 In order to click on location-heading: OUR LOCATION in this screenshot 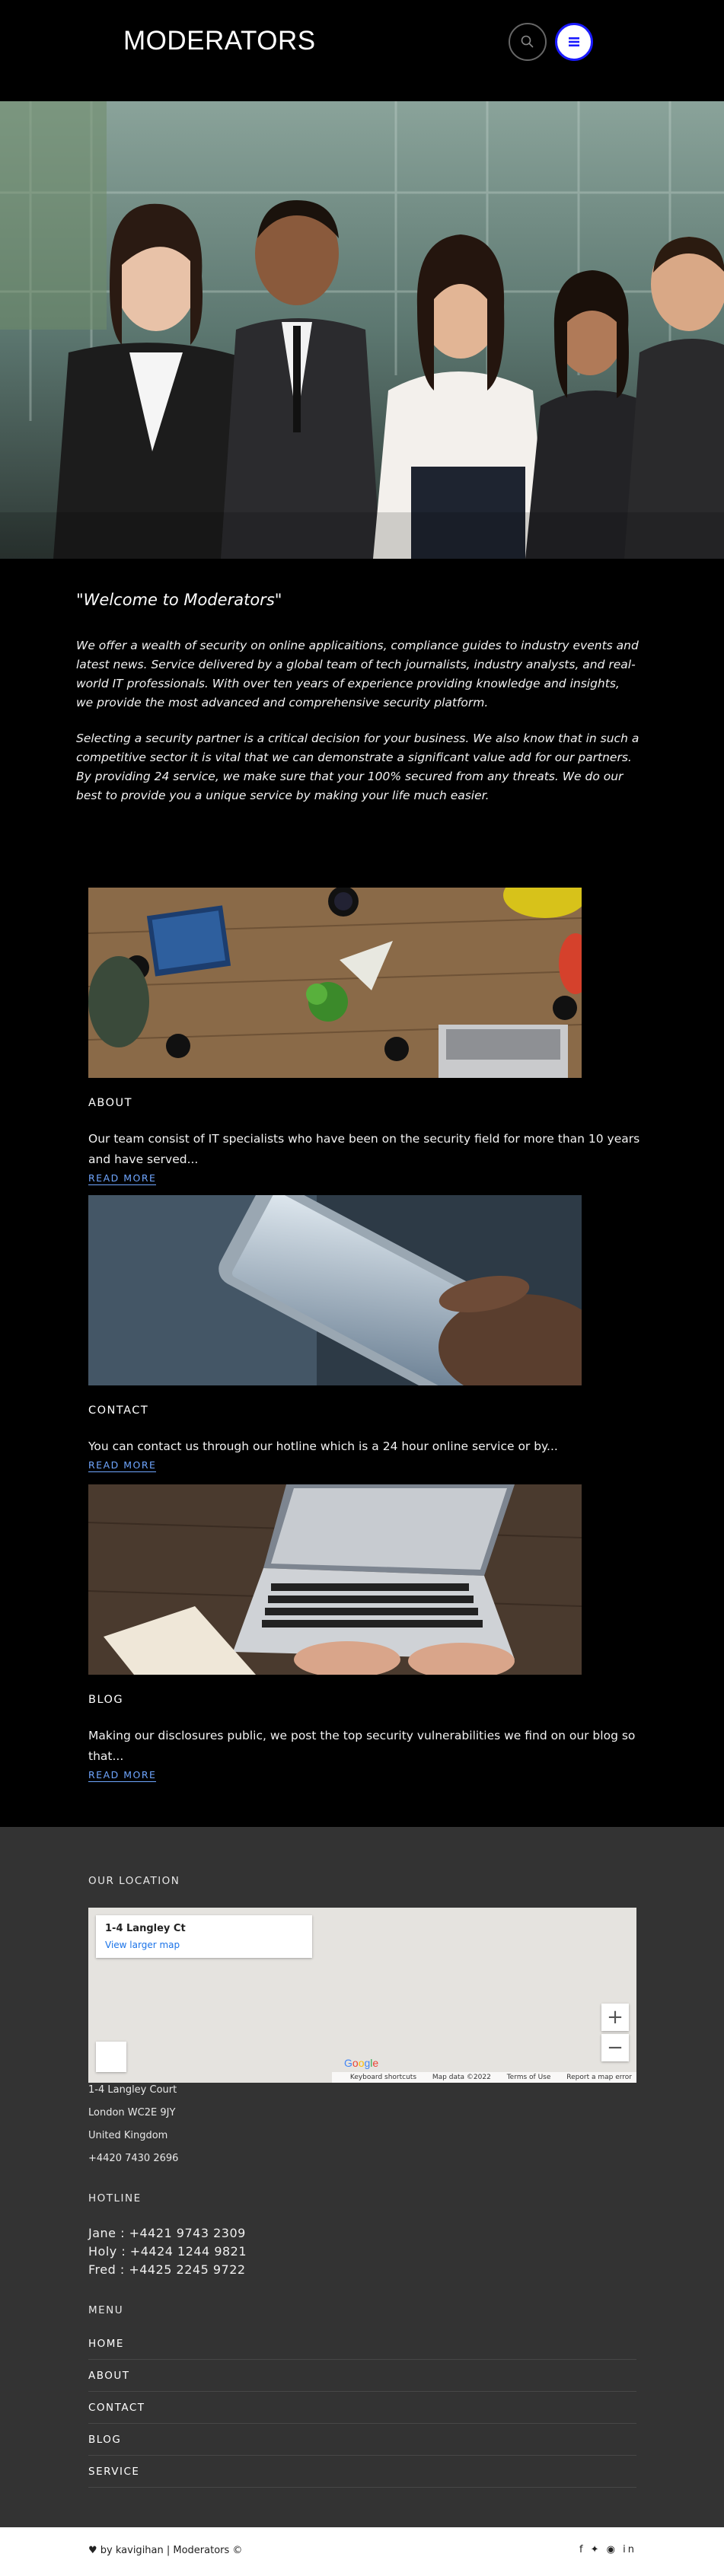, I will do `click(134, 1881)`.